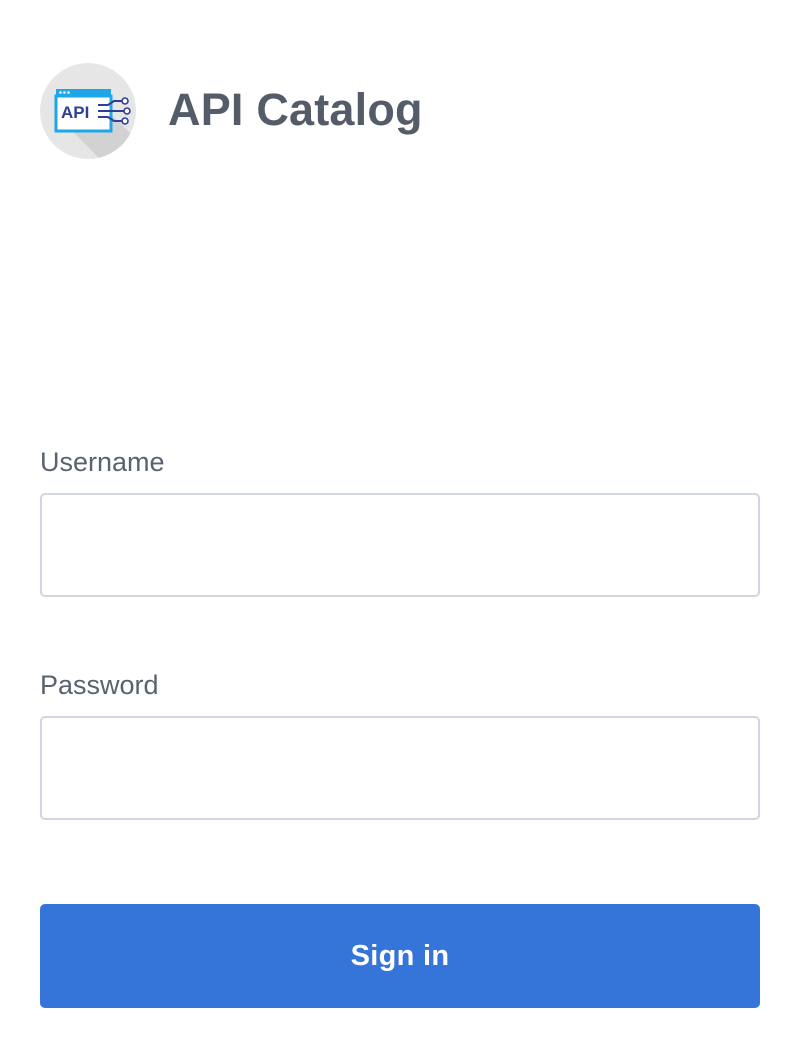  I want to click on sign-in-button: Sign in, so click(400, 956).